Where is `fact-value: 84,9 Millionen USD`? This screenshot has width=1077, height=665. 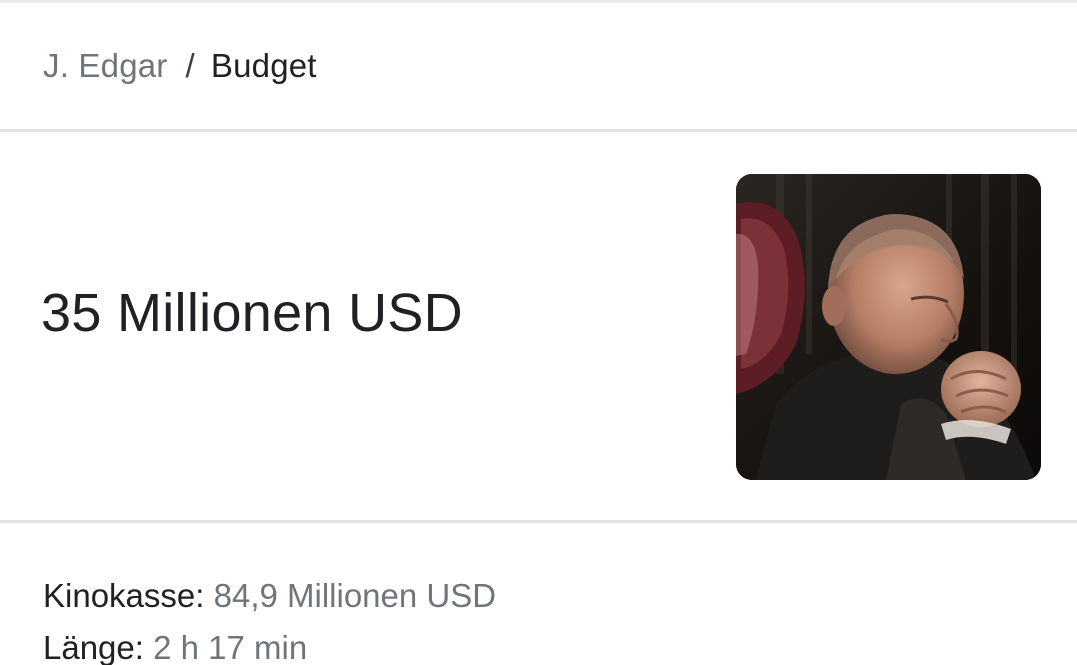
fact-value: 84,9 Millionen USD is located at coordinates (355, 595).